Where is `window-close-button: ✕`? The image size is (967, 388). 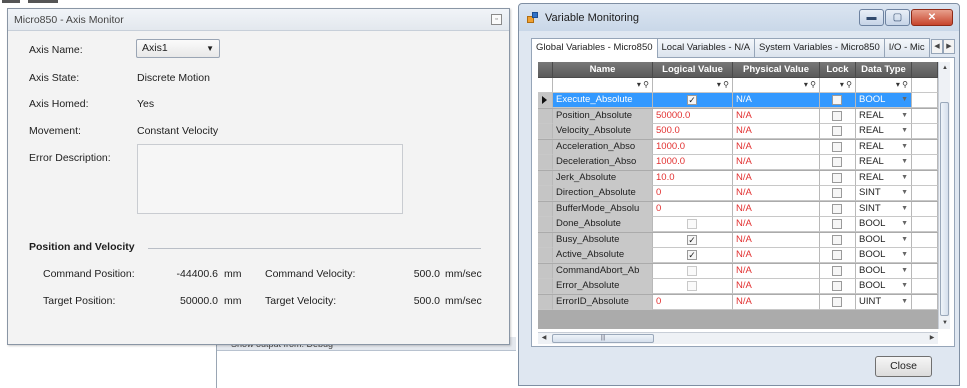
window-close-button: ✕ is located at coordinates (932, 17).